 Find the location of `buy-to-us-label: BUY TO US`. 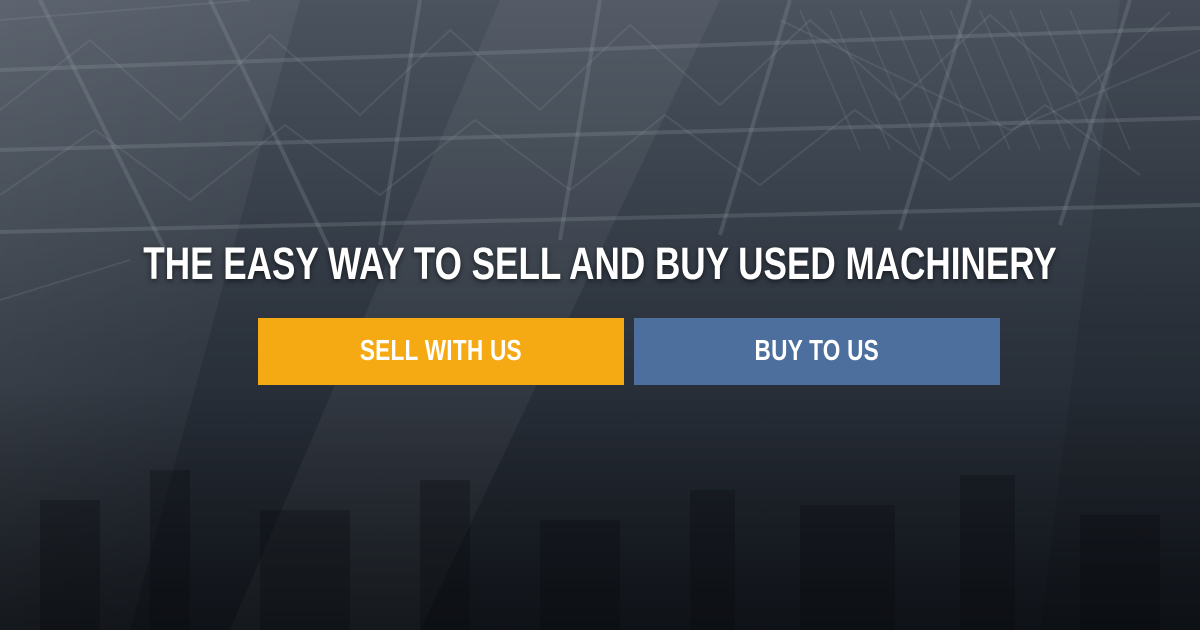

buy-to-us-label: BUY TO US is located at coordinates (817, 351).